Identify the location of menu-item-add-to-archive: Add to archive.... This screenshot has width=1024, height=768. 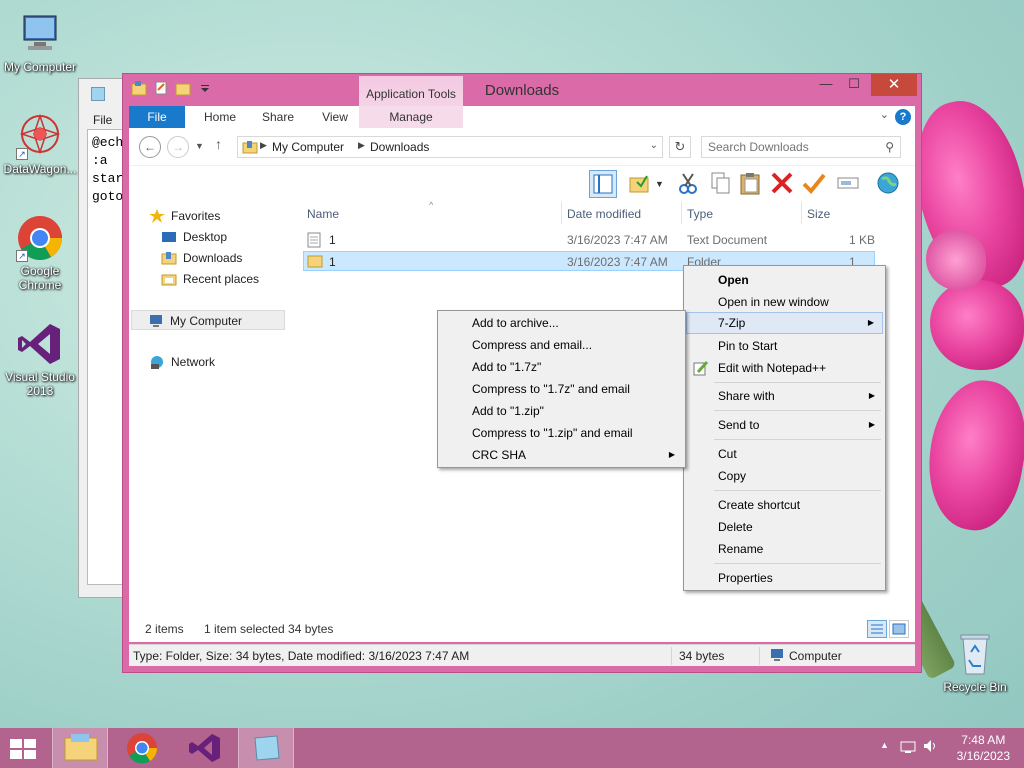
(561, 323).